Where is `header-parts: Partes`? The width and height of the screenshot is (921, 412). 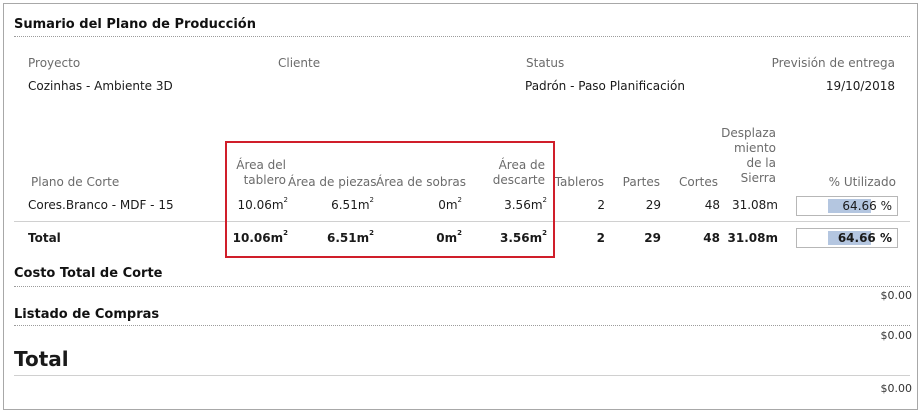 header-parts: Partes is located at coordinates (641, 182).